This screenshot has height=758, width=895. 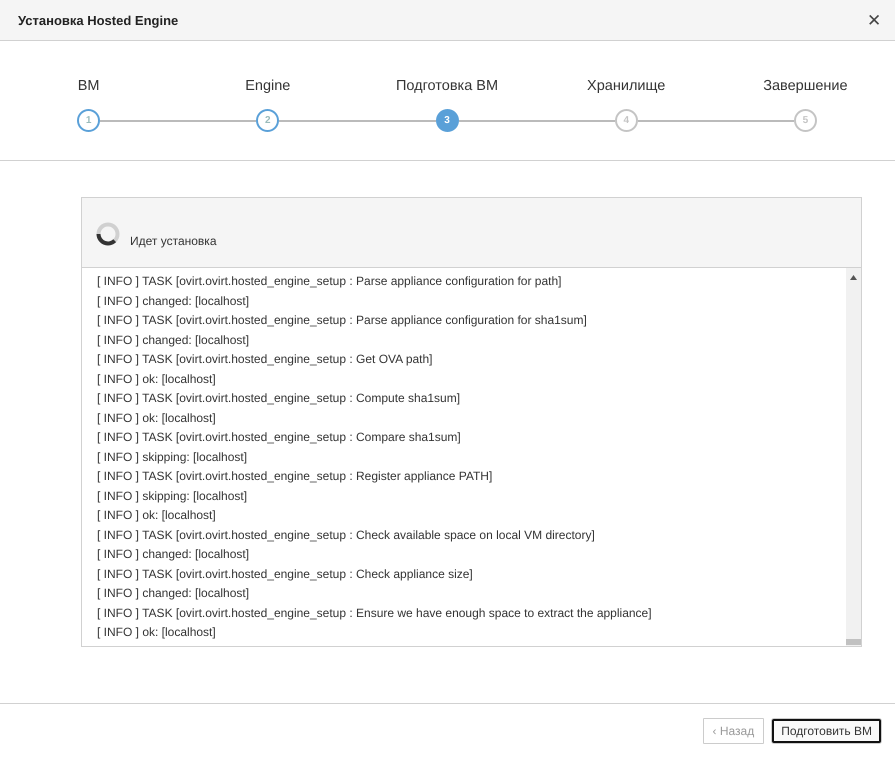 I want to click on progress-status: Идет установка, so click(x=173, y=240).